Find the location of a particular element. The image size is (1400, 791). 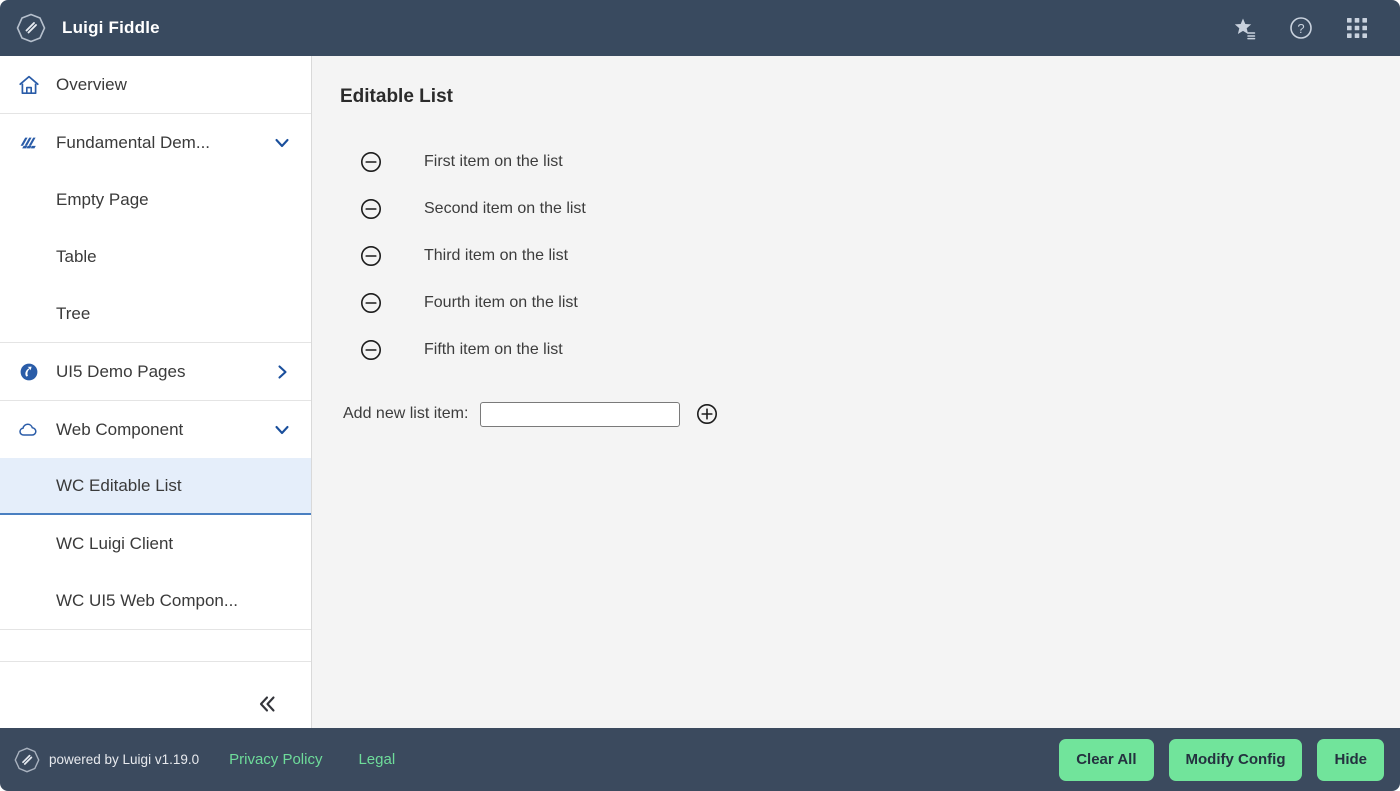

sidebar-item-label: Web Component is located at coordinates (120, 429).